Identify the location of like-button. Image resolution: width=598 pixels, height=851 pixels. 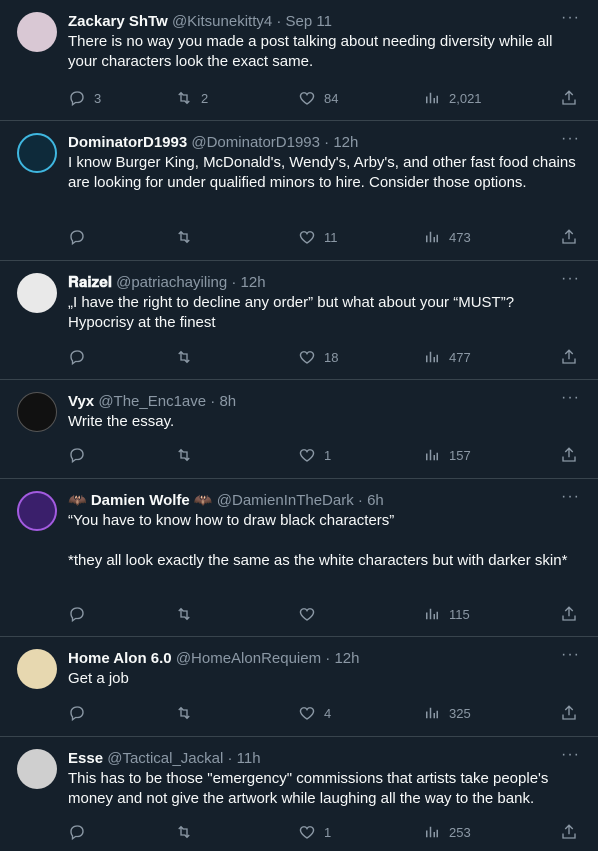
(311, 614).